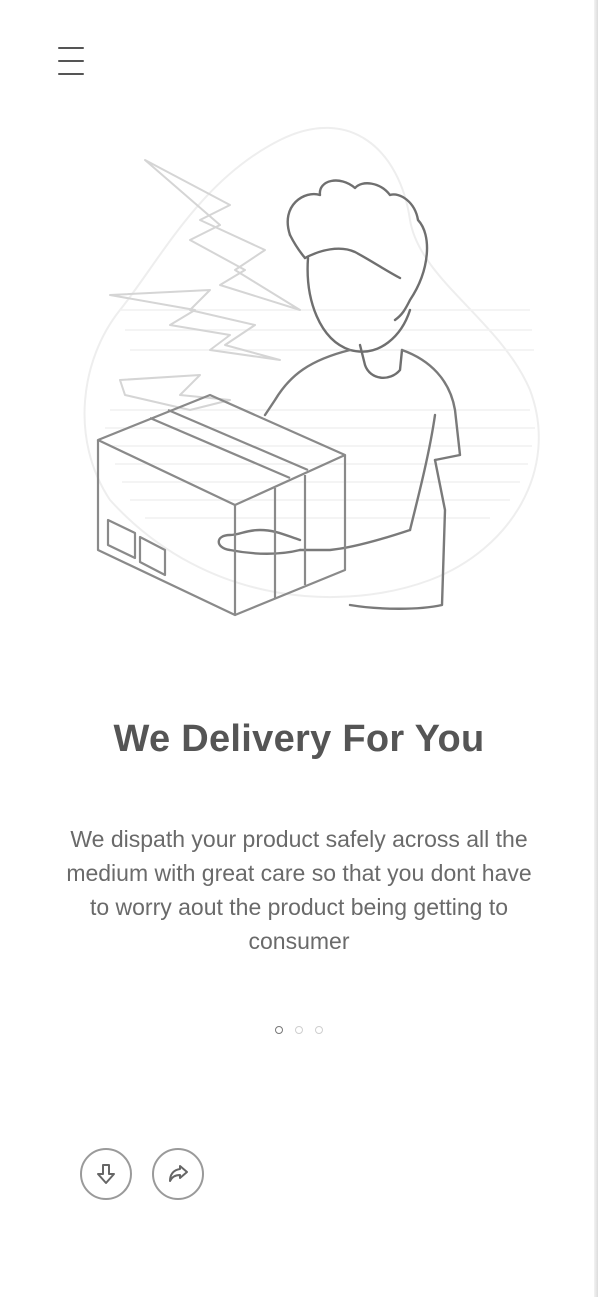 This screenshot has height=1297, width=598. I want to click on download-arrow-icon, so click(106, 1174).